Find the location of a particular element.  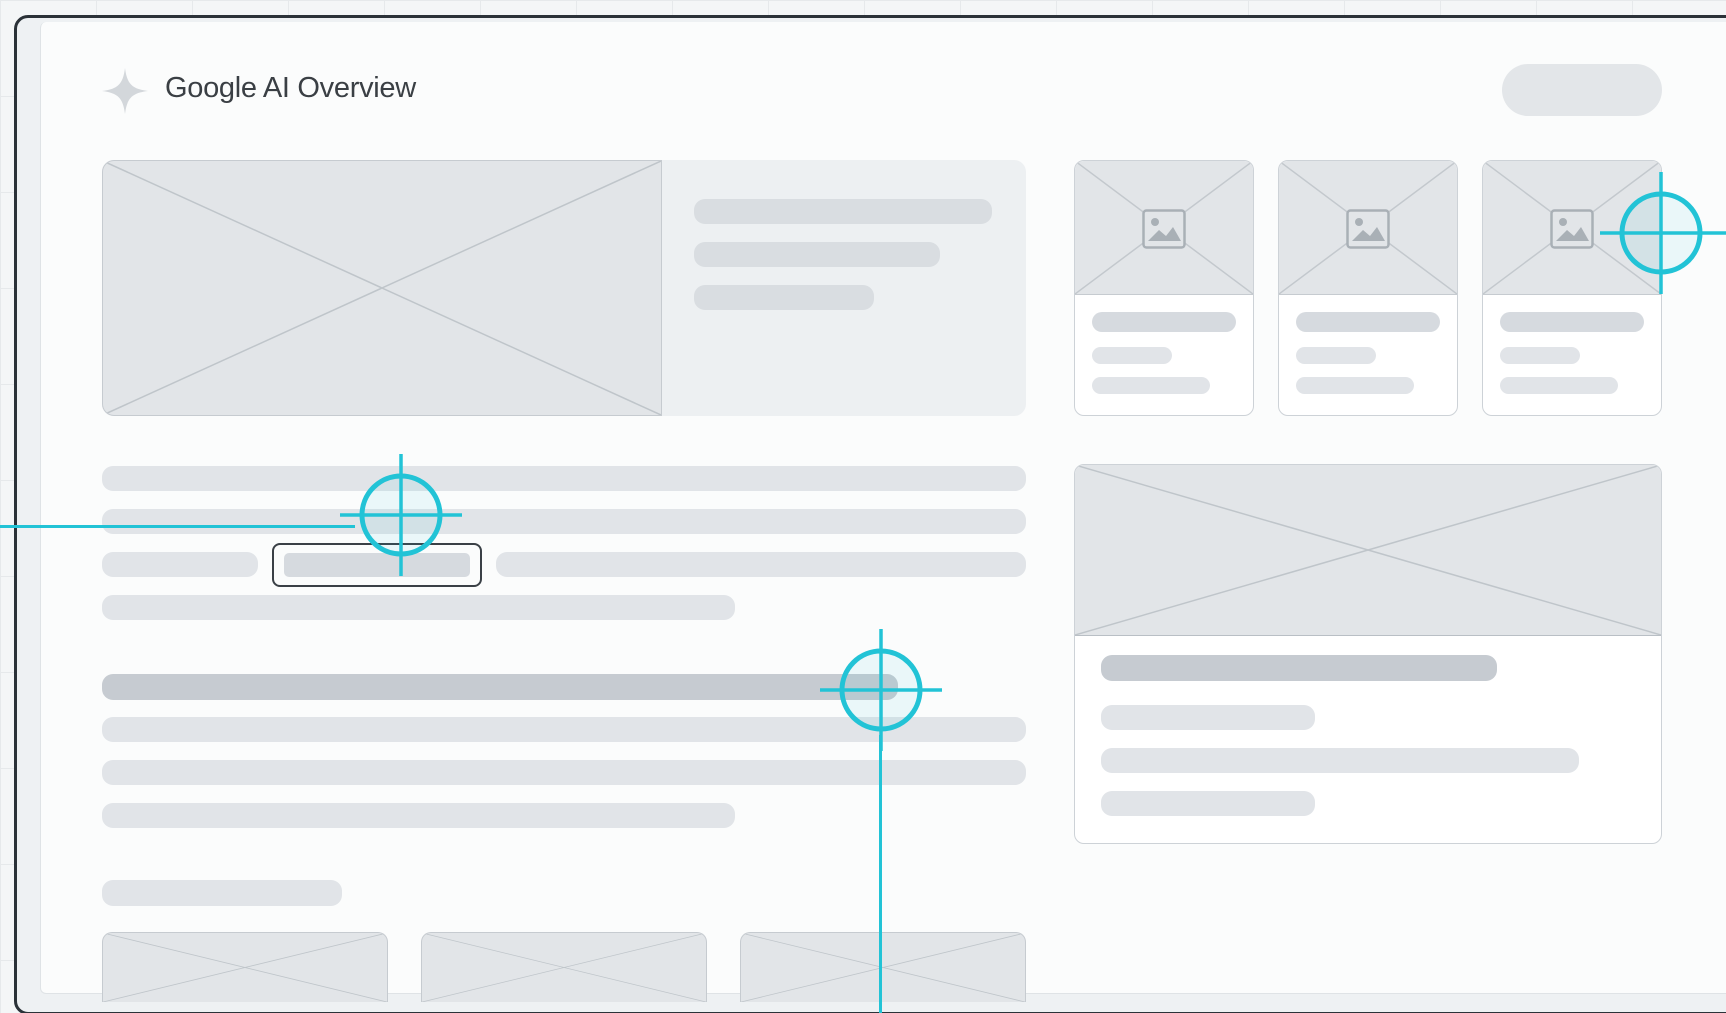

header-pill-button is located at coordinates (1582, 90).